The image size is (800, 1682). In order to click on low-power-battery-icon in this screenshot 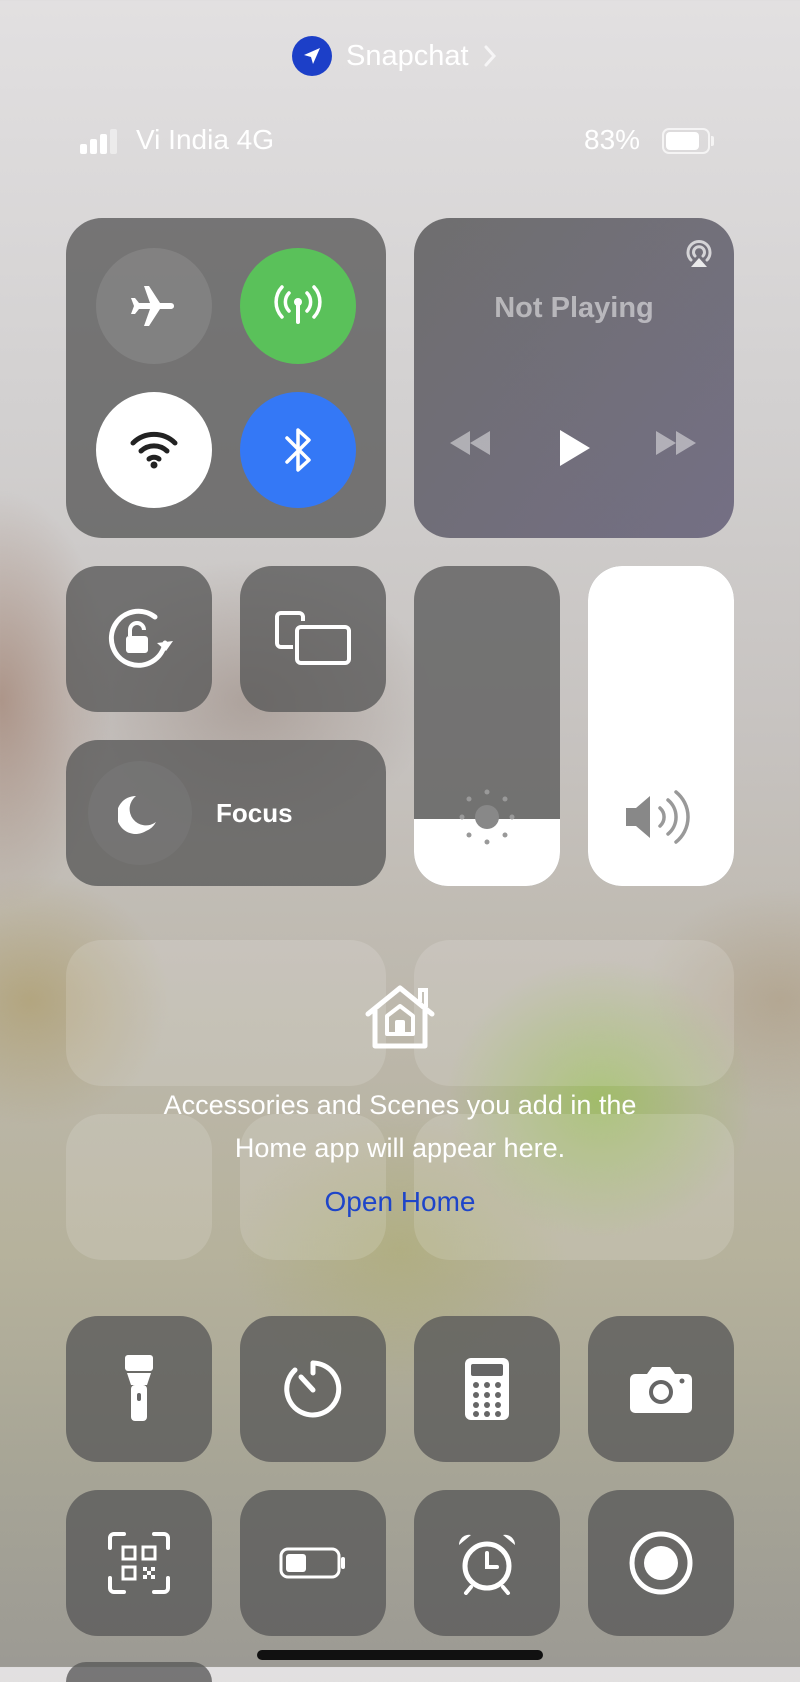, I will do `click(312, 1563)`.